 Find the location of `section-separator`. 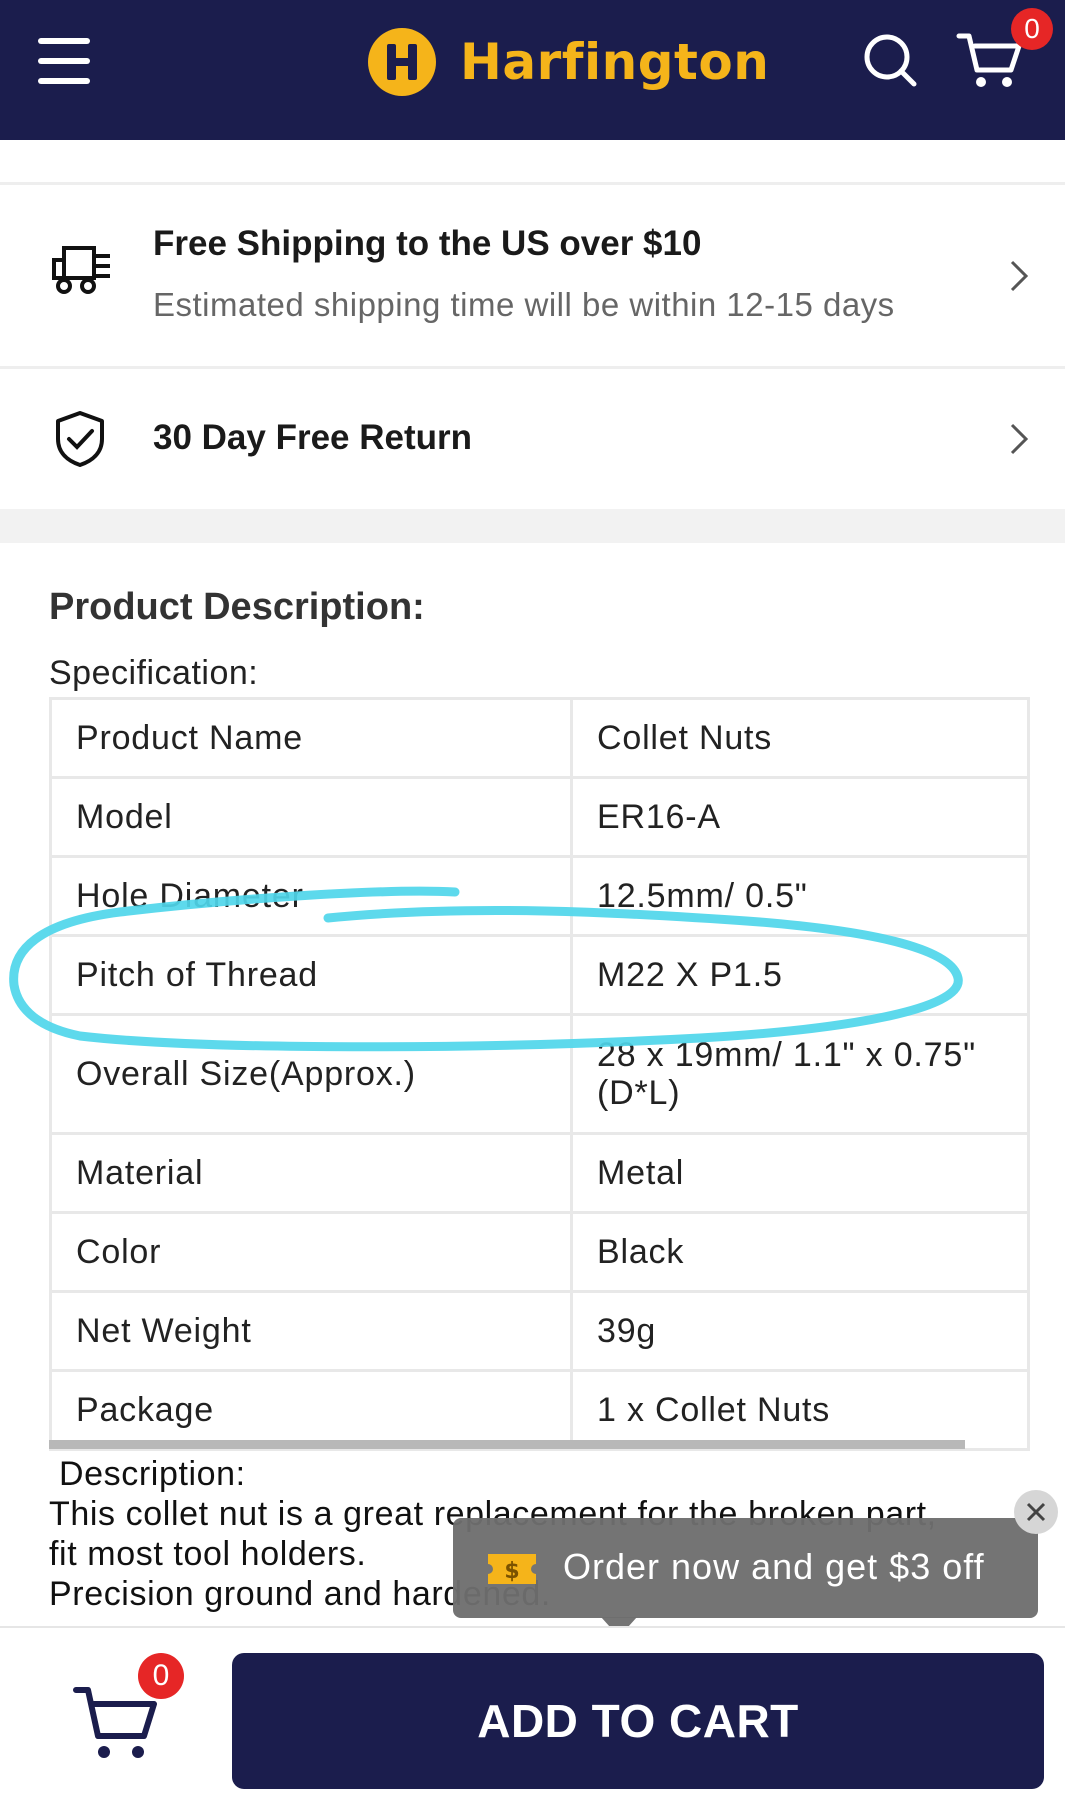

section-separator is located at coordinates (532, 526).